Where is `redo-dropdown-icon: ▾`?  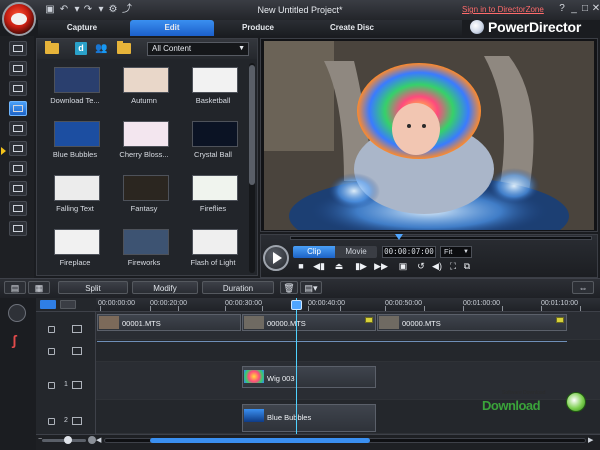 redo-dropdown-icon: ▾ is located at coordinates (101, 9).